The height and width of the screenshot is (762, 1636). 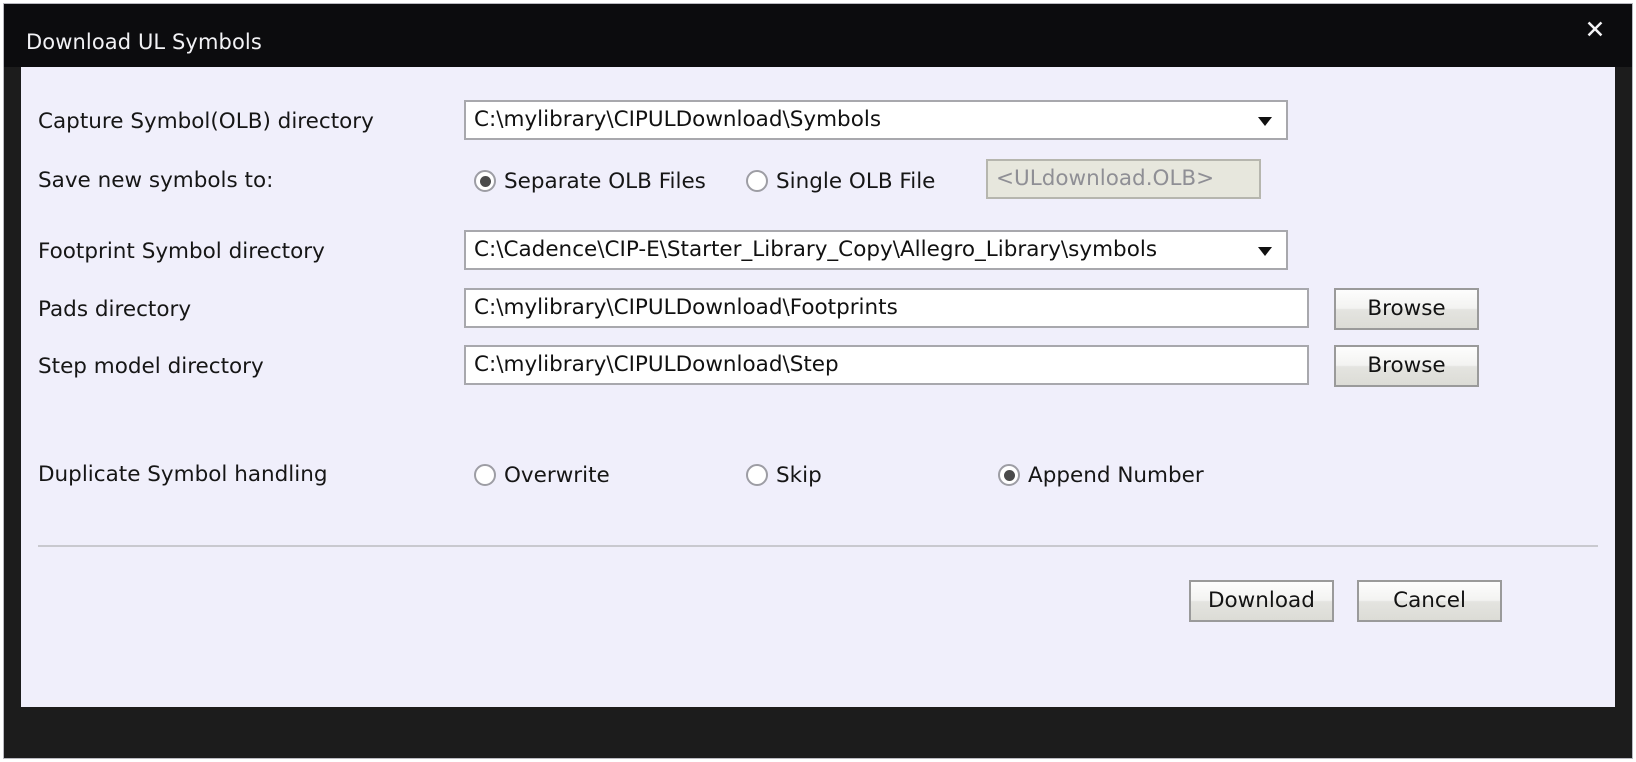 I want to click on radio-skip: Skip, so click(x=784, y=475).